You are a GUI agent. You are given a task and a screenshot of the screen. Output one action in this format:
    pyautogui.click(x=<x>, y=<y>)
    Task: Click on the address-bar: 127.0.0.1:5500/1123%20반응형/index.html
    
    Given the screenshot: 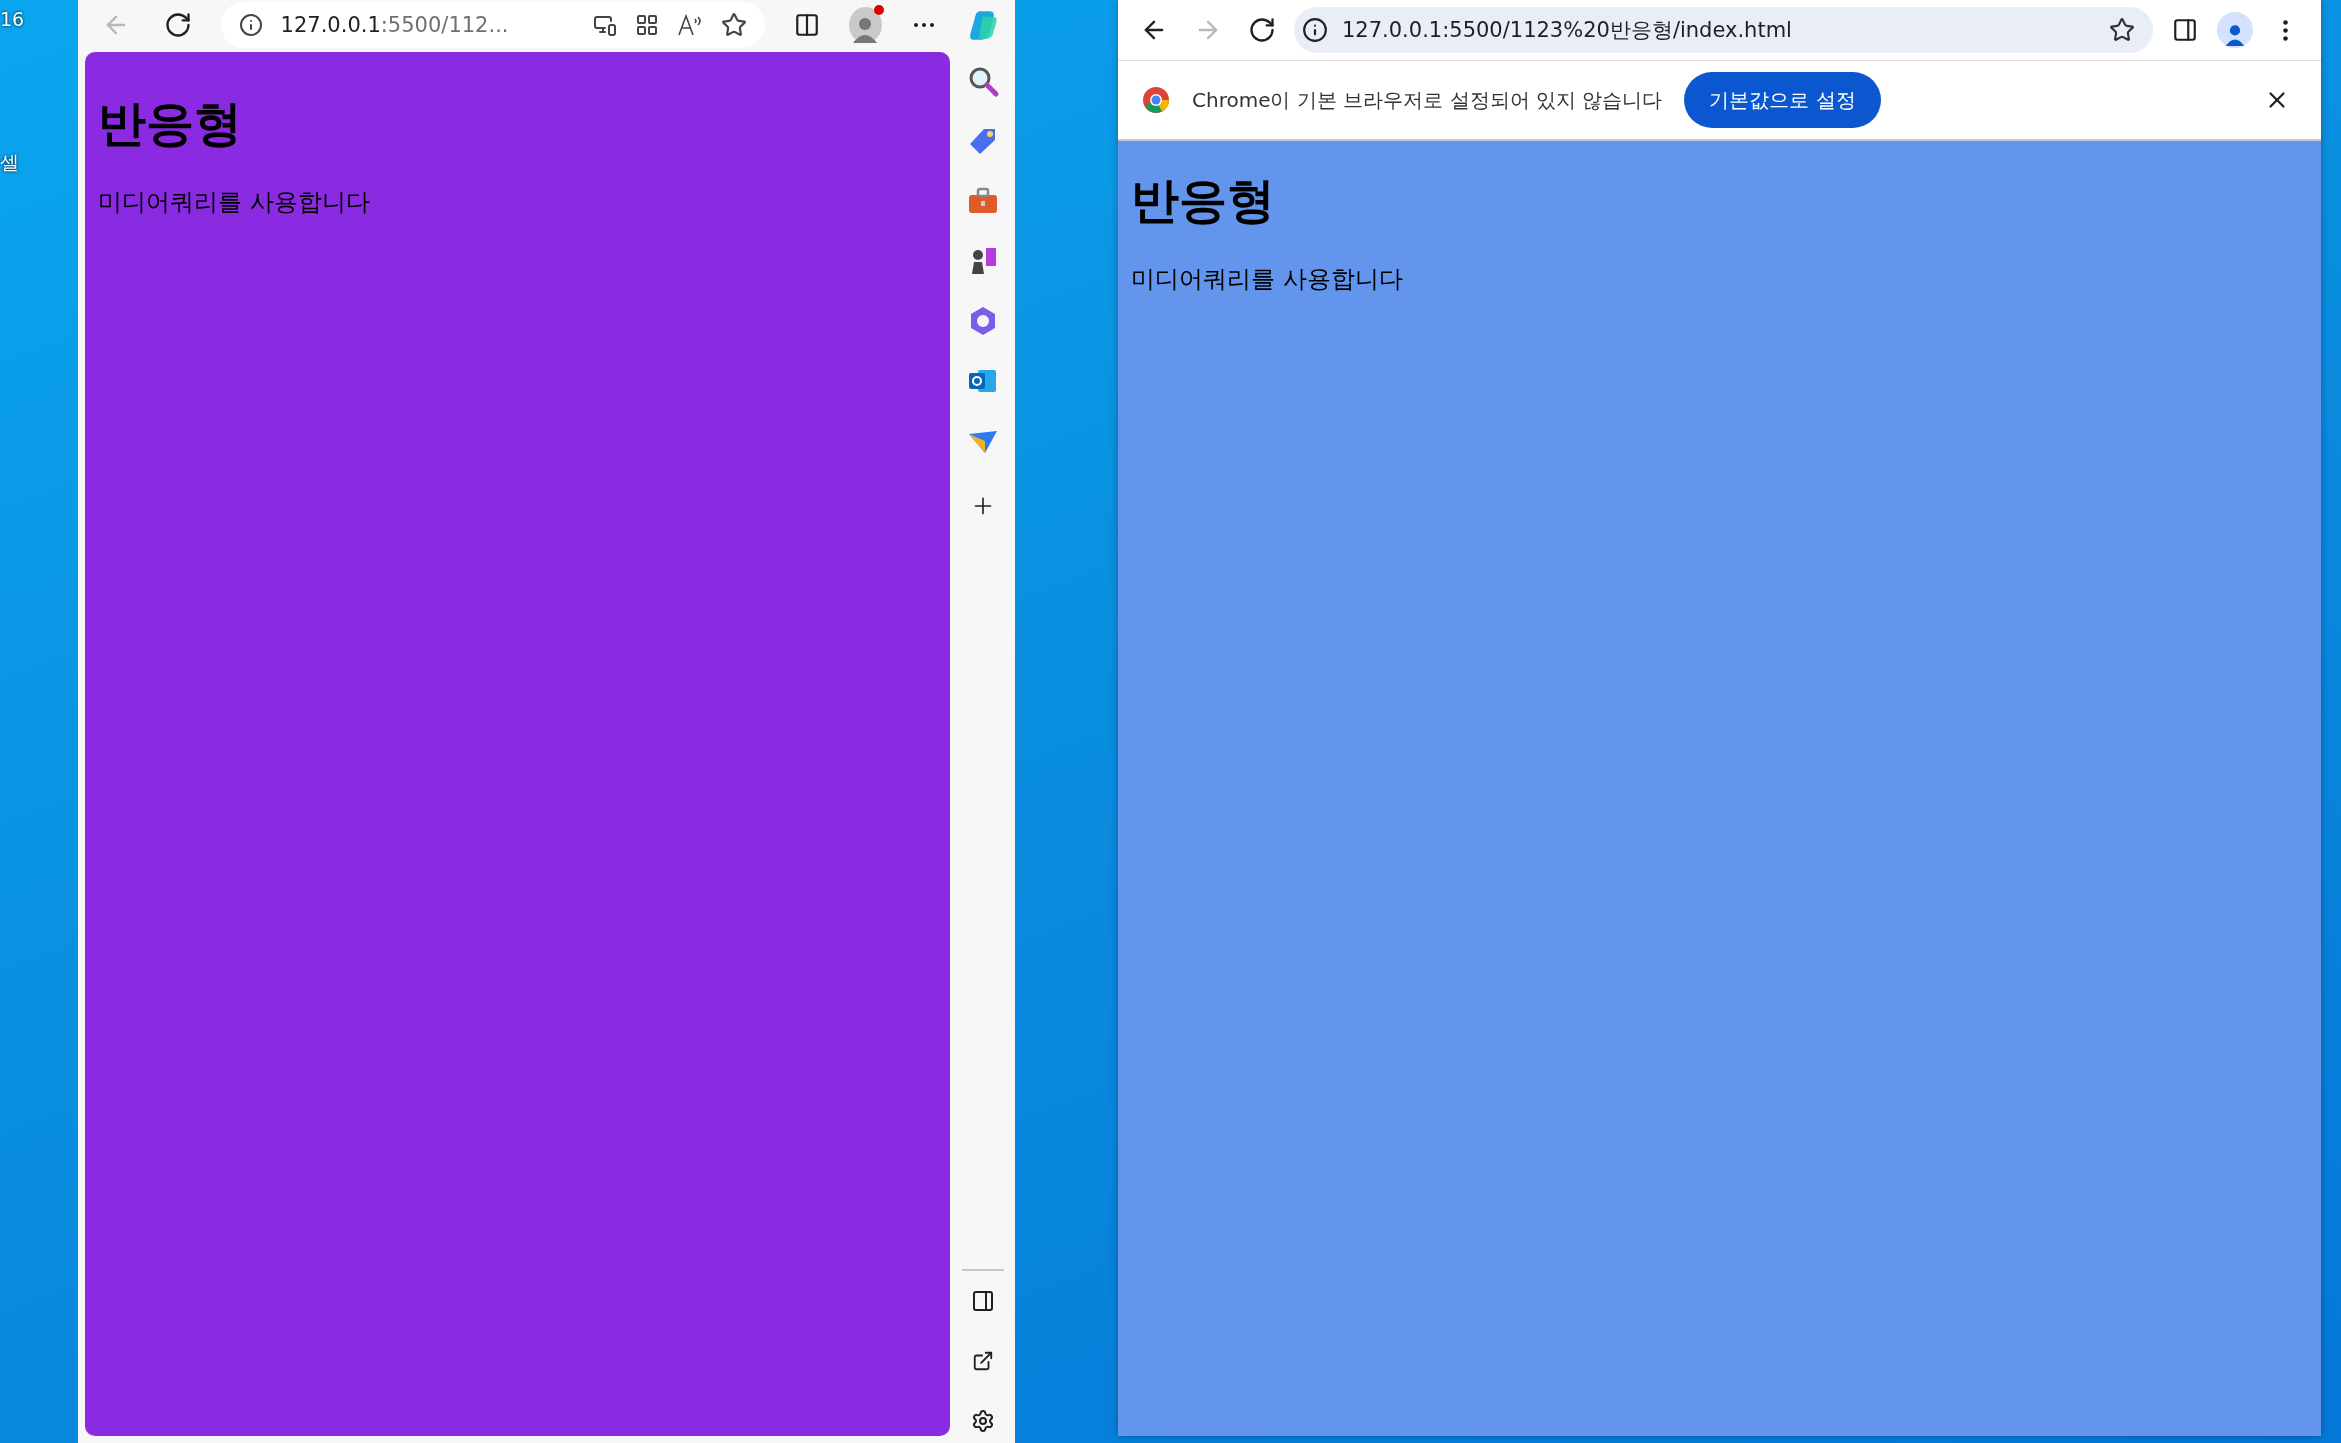 What is the action you would take?
    pyautogui.click(x=1723, y=30)
    